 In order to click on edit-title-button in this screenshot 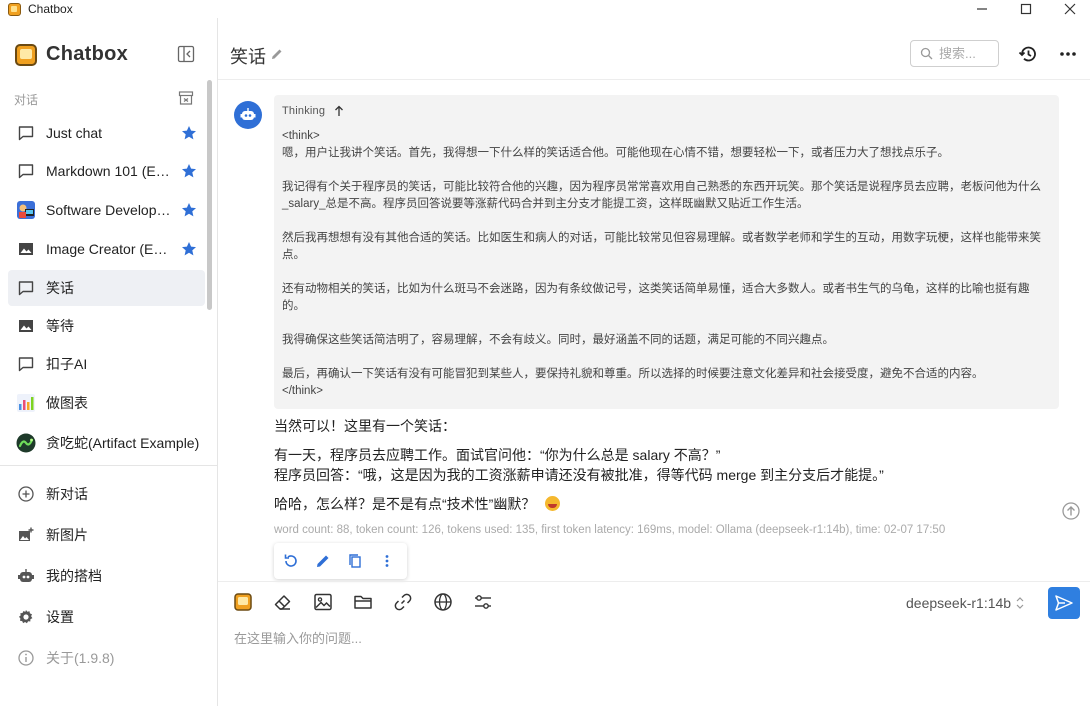, I will do `click(277, 54)`.